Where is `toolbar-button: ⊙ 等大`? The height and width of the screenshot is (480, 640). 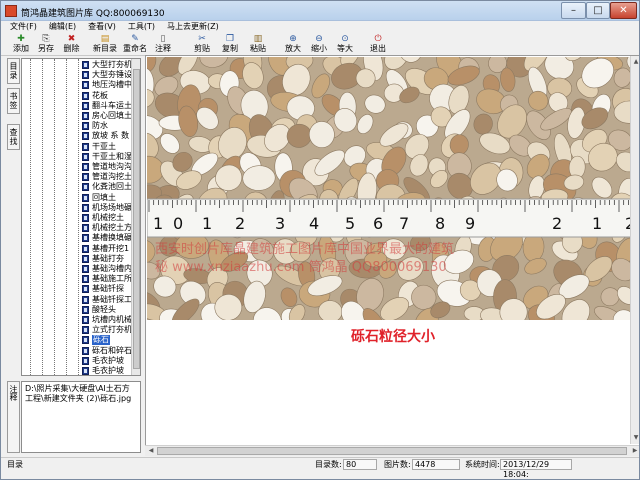 toolbar-button: ⊙ 等大 is located at coordinates (345, 44).